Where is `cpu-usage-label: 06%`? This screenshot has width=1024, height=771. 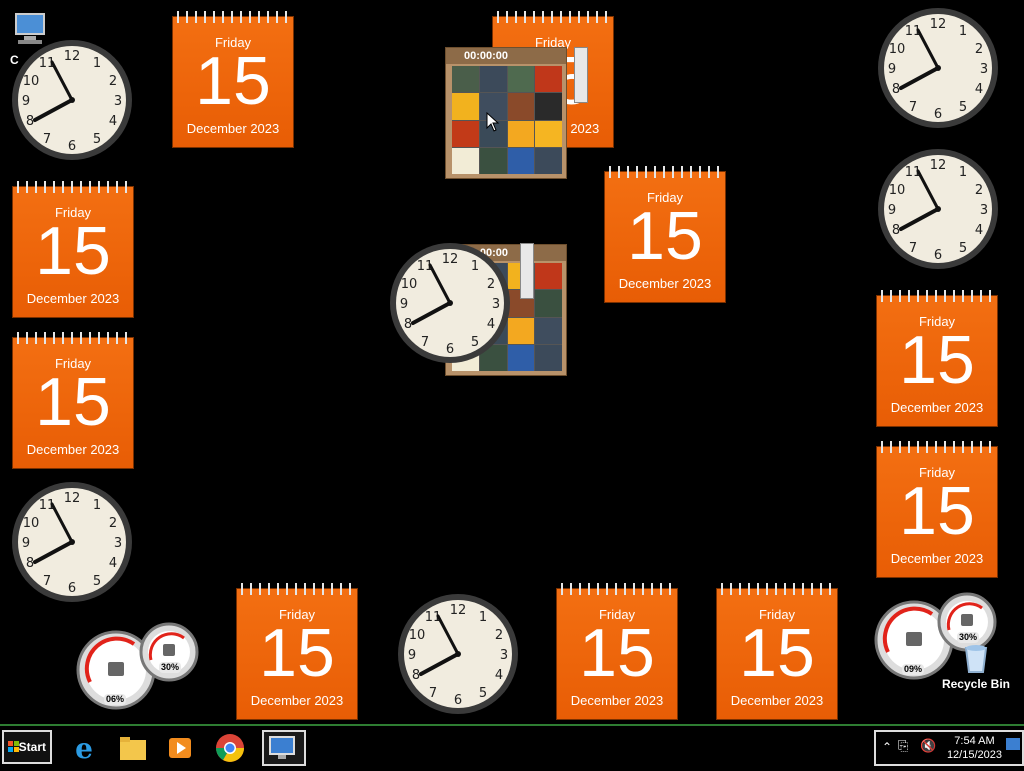
cpu-usage-label: 06% is located at coordinates (115, 699).